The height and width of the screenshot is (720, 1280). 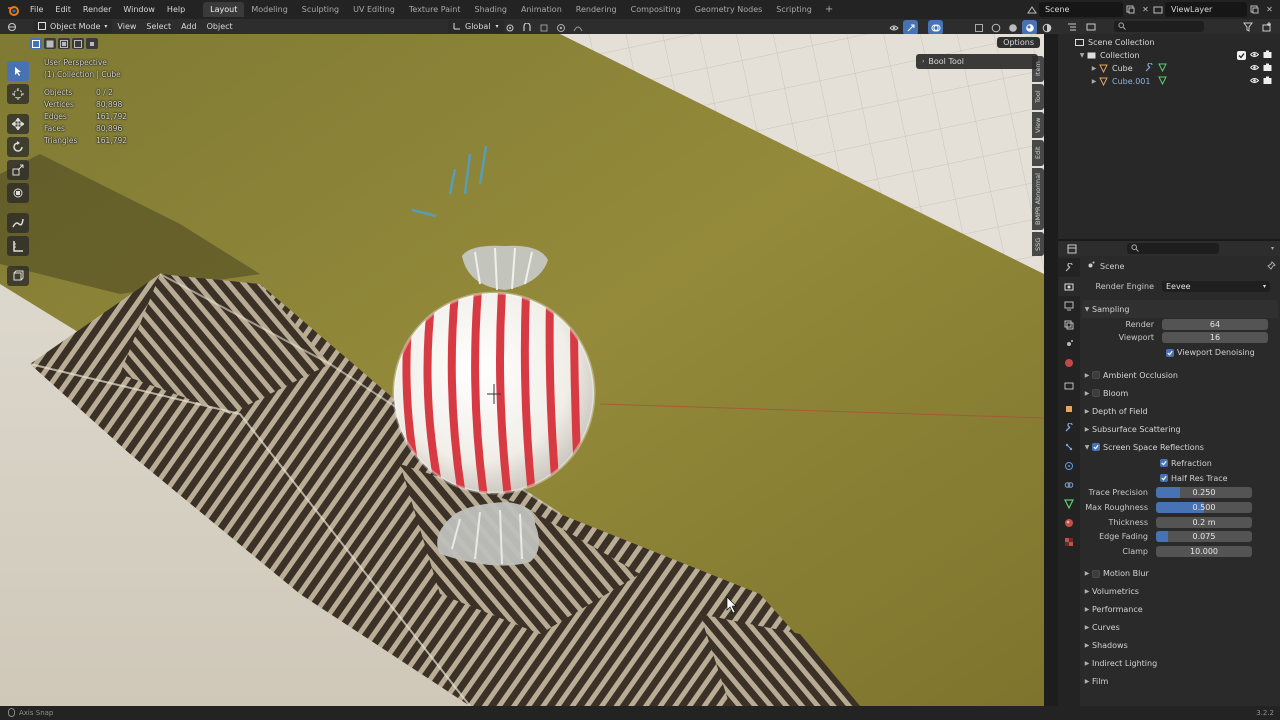 What do you see at coordinates (1180, 646) in the screenshot?
I see `section-shadows: ▶ Shadows` at bounding box center [1180, 646].